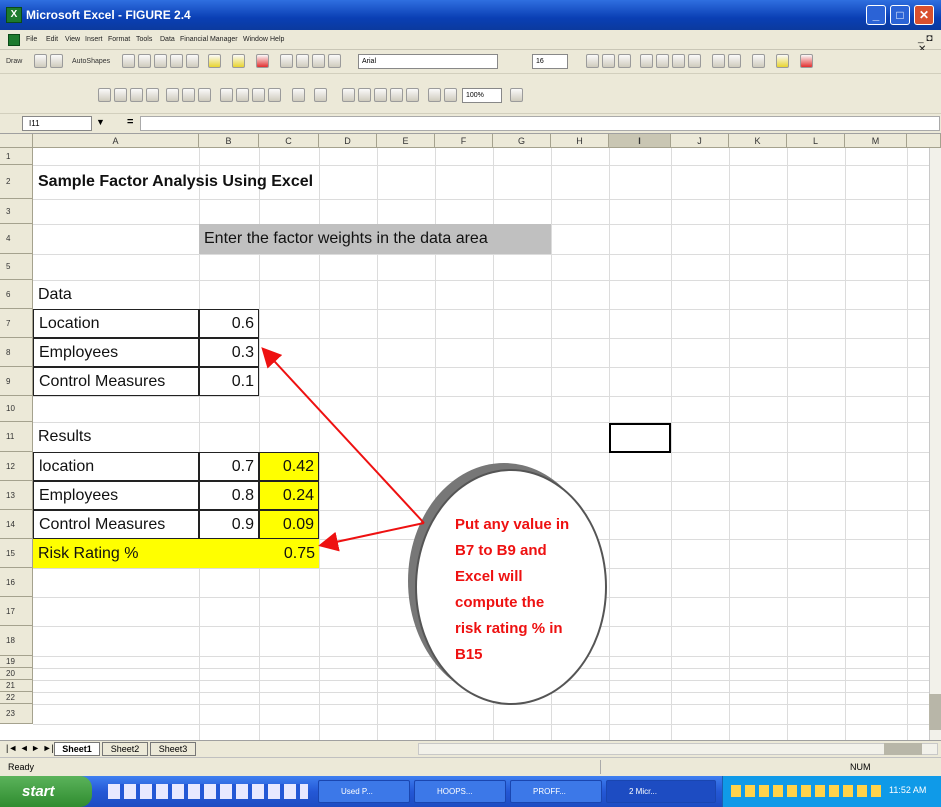 The height and width of the screenshot is (807, 941). I want to click on callout-arrows, so click(343, 449).